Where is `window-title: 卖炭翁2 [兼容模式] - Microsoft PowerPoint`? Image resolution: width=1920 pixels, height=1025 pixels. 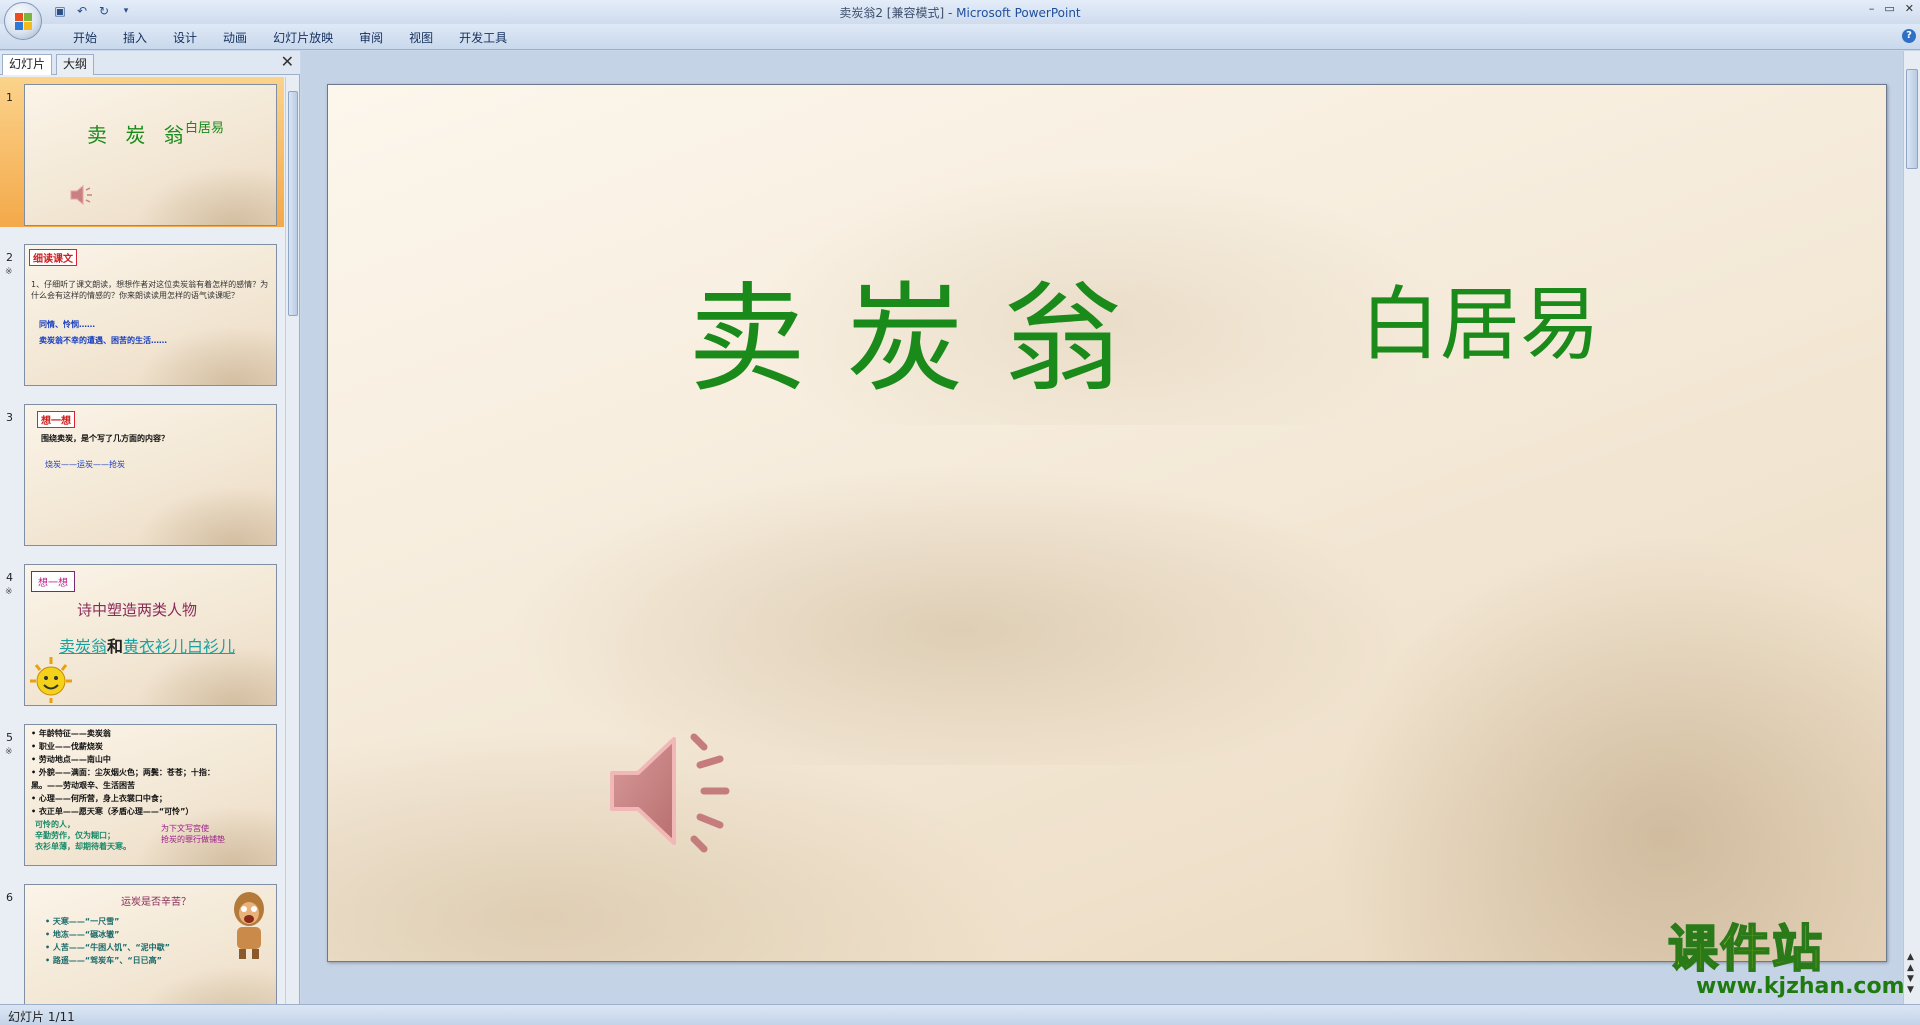 window-title: 卖炭翁2 [兼容模式] - Microsoft PowerPoint is located at coordinates (960, 13).